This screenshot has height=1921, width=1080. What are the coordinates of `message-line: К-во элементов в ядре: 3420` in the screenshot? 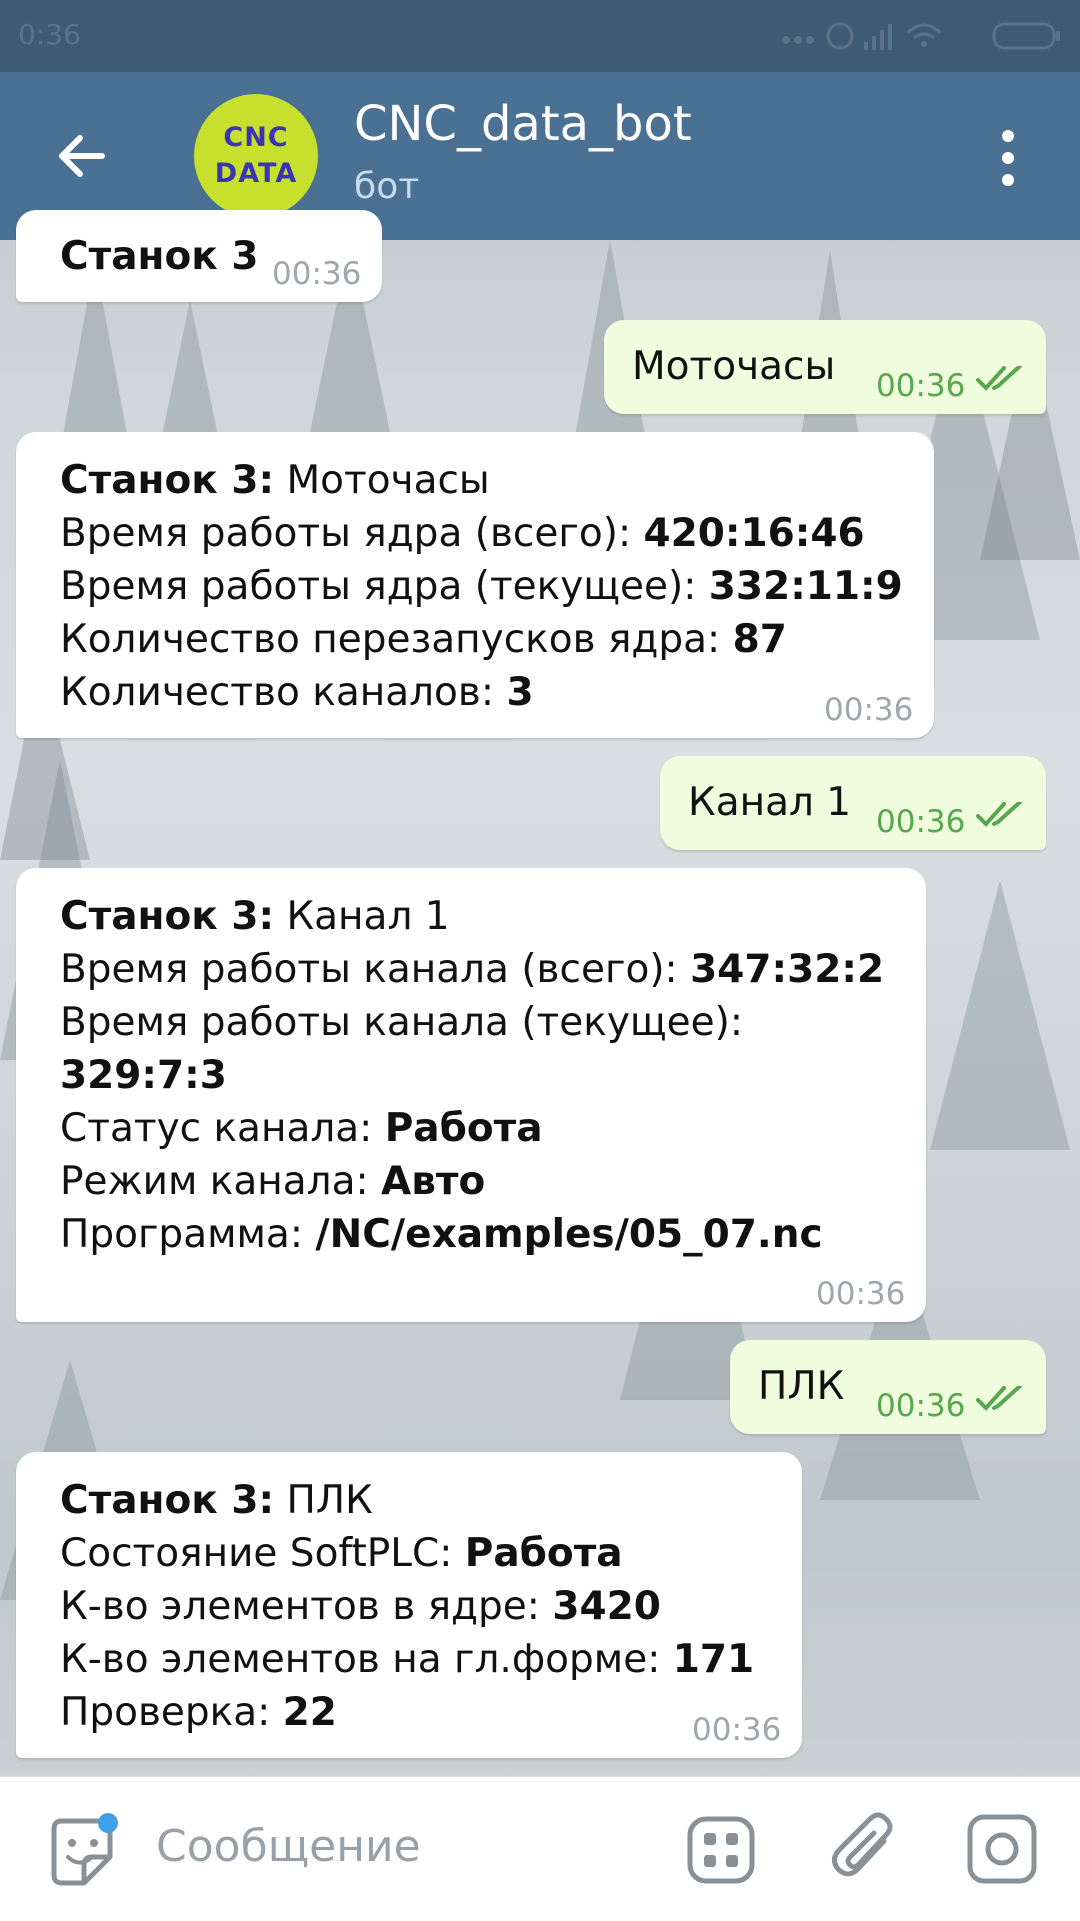 It's located at (360, 1606).